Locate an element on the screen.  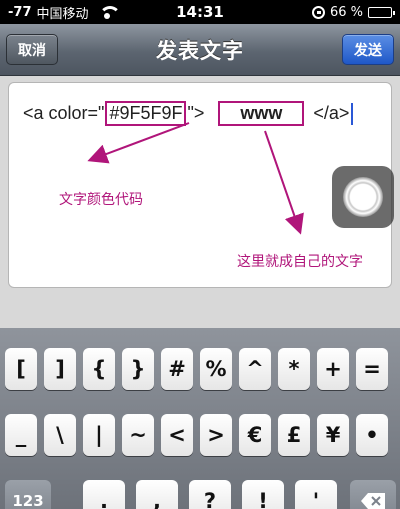
key-open-brace: { is located at coordinates (99, 369).